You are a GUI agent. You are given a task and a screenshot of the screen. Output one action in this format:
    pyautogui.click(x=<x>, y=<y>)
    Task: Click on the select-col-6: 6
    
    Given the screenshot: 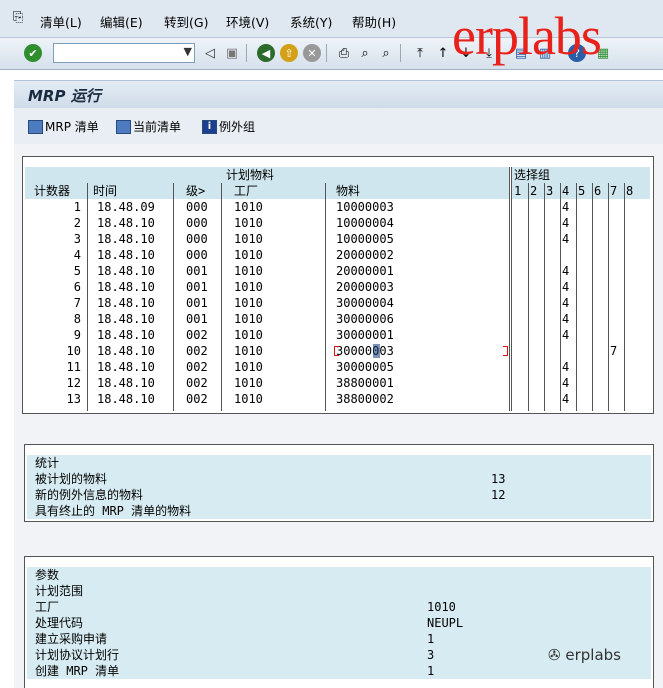 What is the action you would take?
    pyautogui.click(x=597, y=191)
    